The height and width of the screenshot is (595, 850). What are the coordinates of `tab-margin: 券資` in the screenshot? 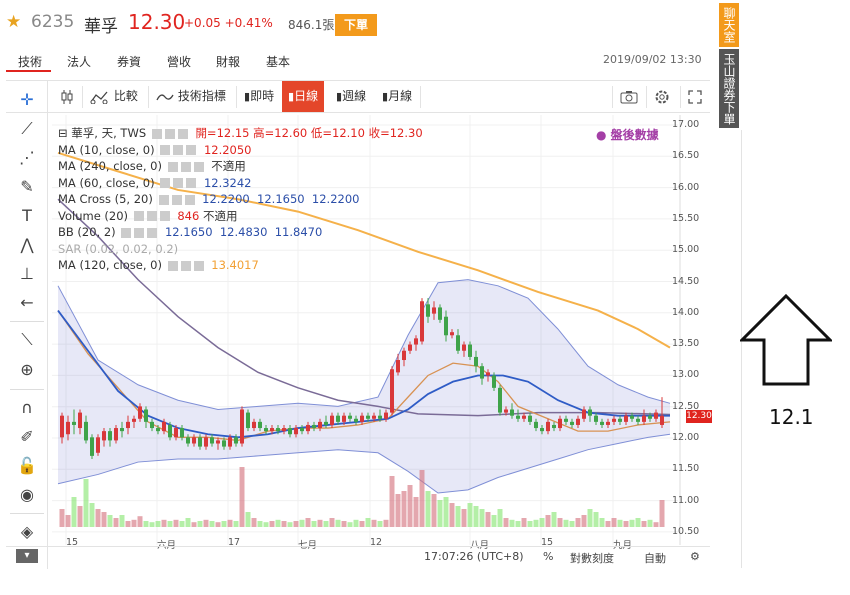 It's located at (129, 61).